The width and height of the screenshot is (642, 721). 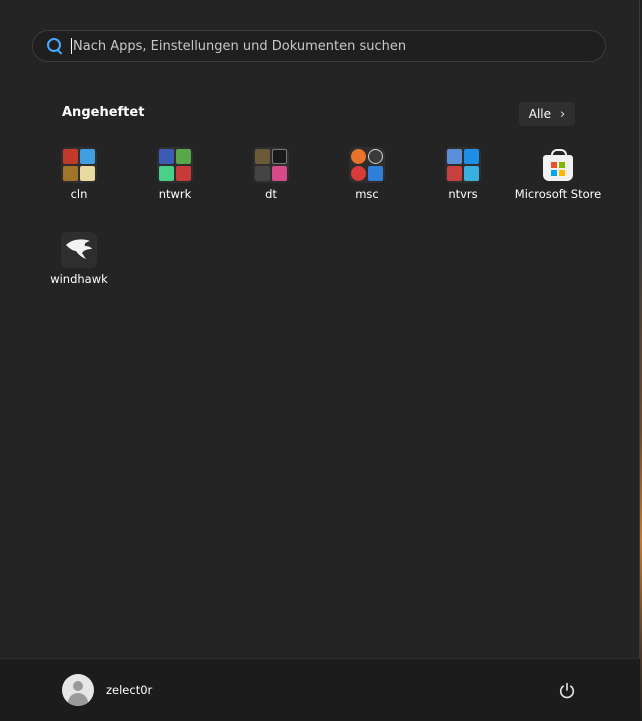 I want to click on pinned-app-cln: cln, so click(x=79, y=187).